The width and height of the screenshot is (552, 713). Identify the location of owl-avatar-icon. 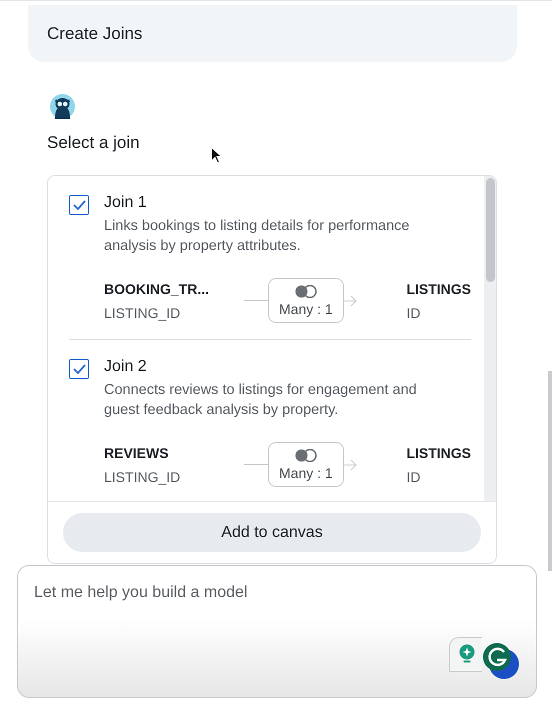
(62, 106).